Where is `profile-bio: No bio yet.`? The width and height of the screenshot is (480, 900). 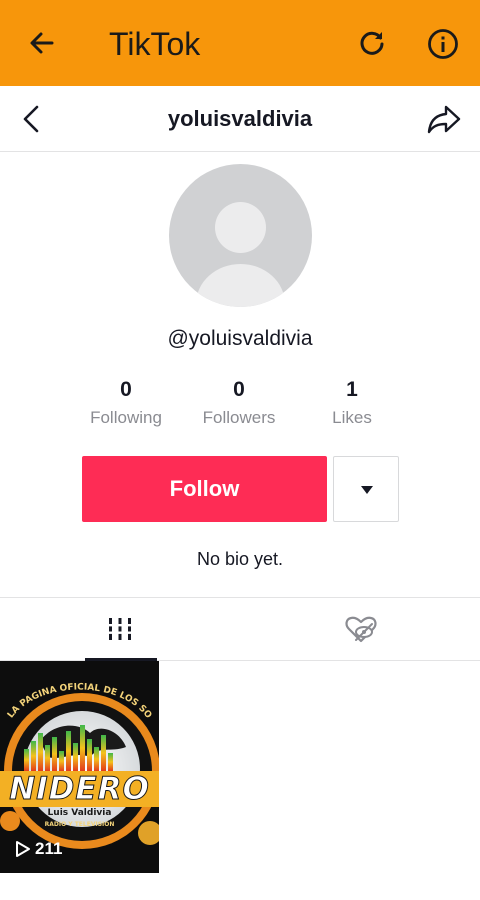 profile-bio: No bio yet. is located at coordinates (240, 559).